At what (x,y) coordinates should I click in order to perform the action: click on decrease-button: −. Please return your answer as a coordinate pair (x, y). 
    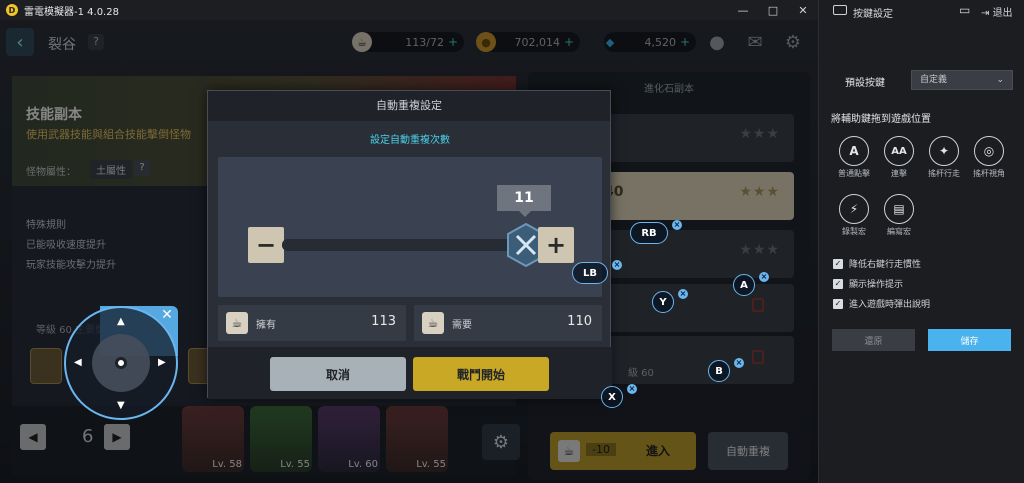
    Looking at the image, I should click on (266, 245).